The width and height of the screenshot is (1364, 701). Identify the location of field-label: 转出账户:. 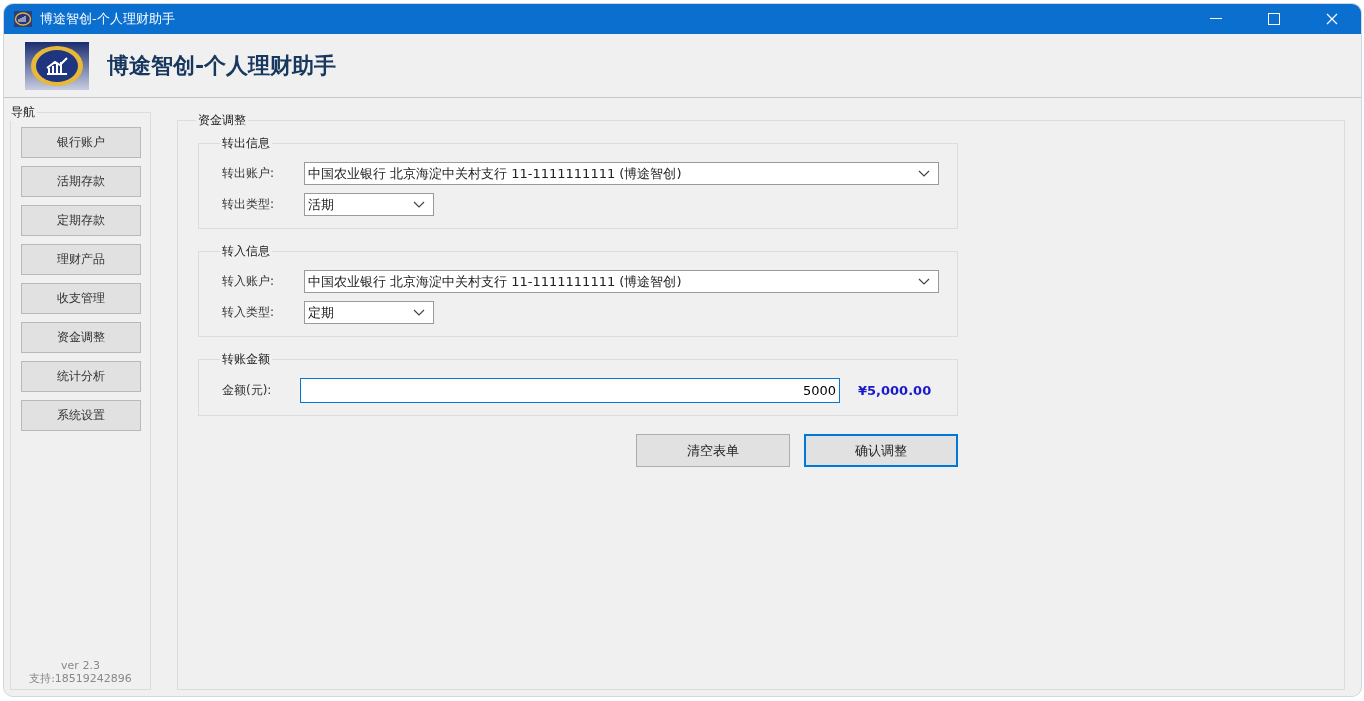
(249, 173).